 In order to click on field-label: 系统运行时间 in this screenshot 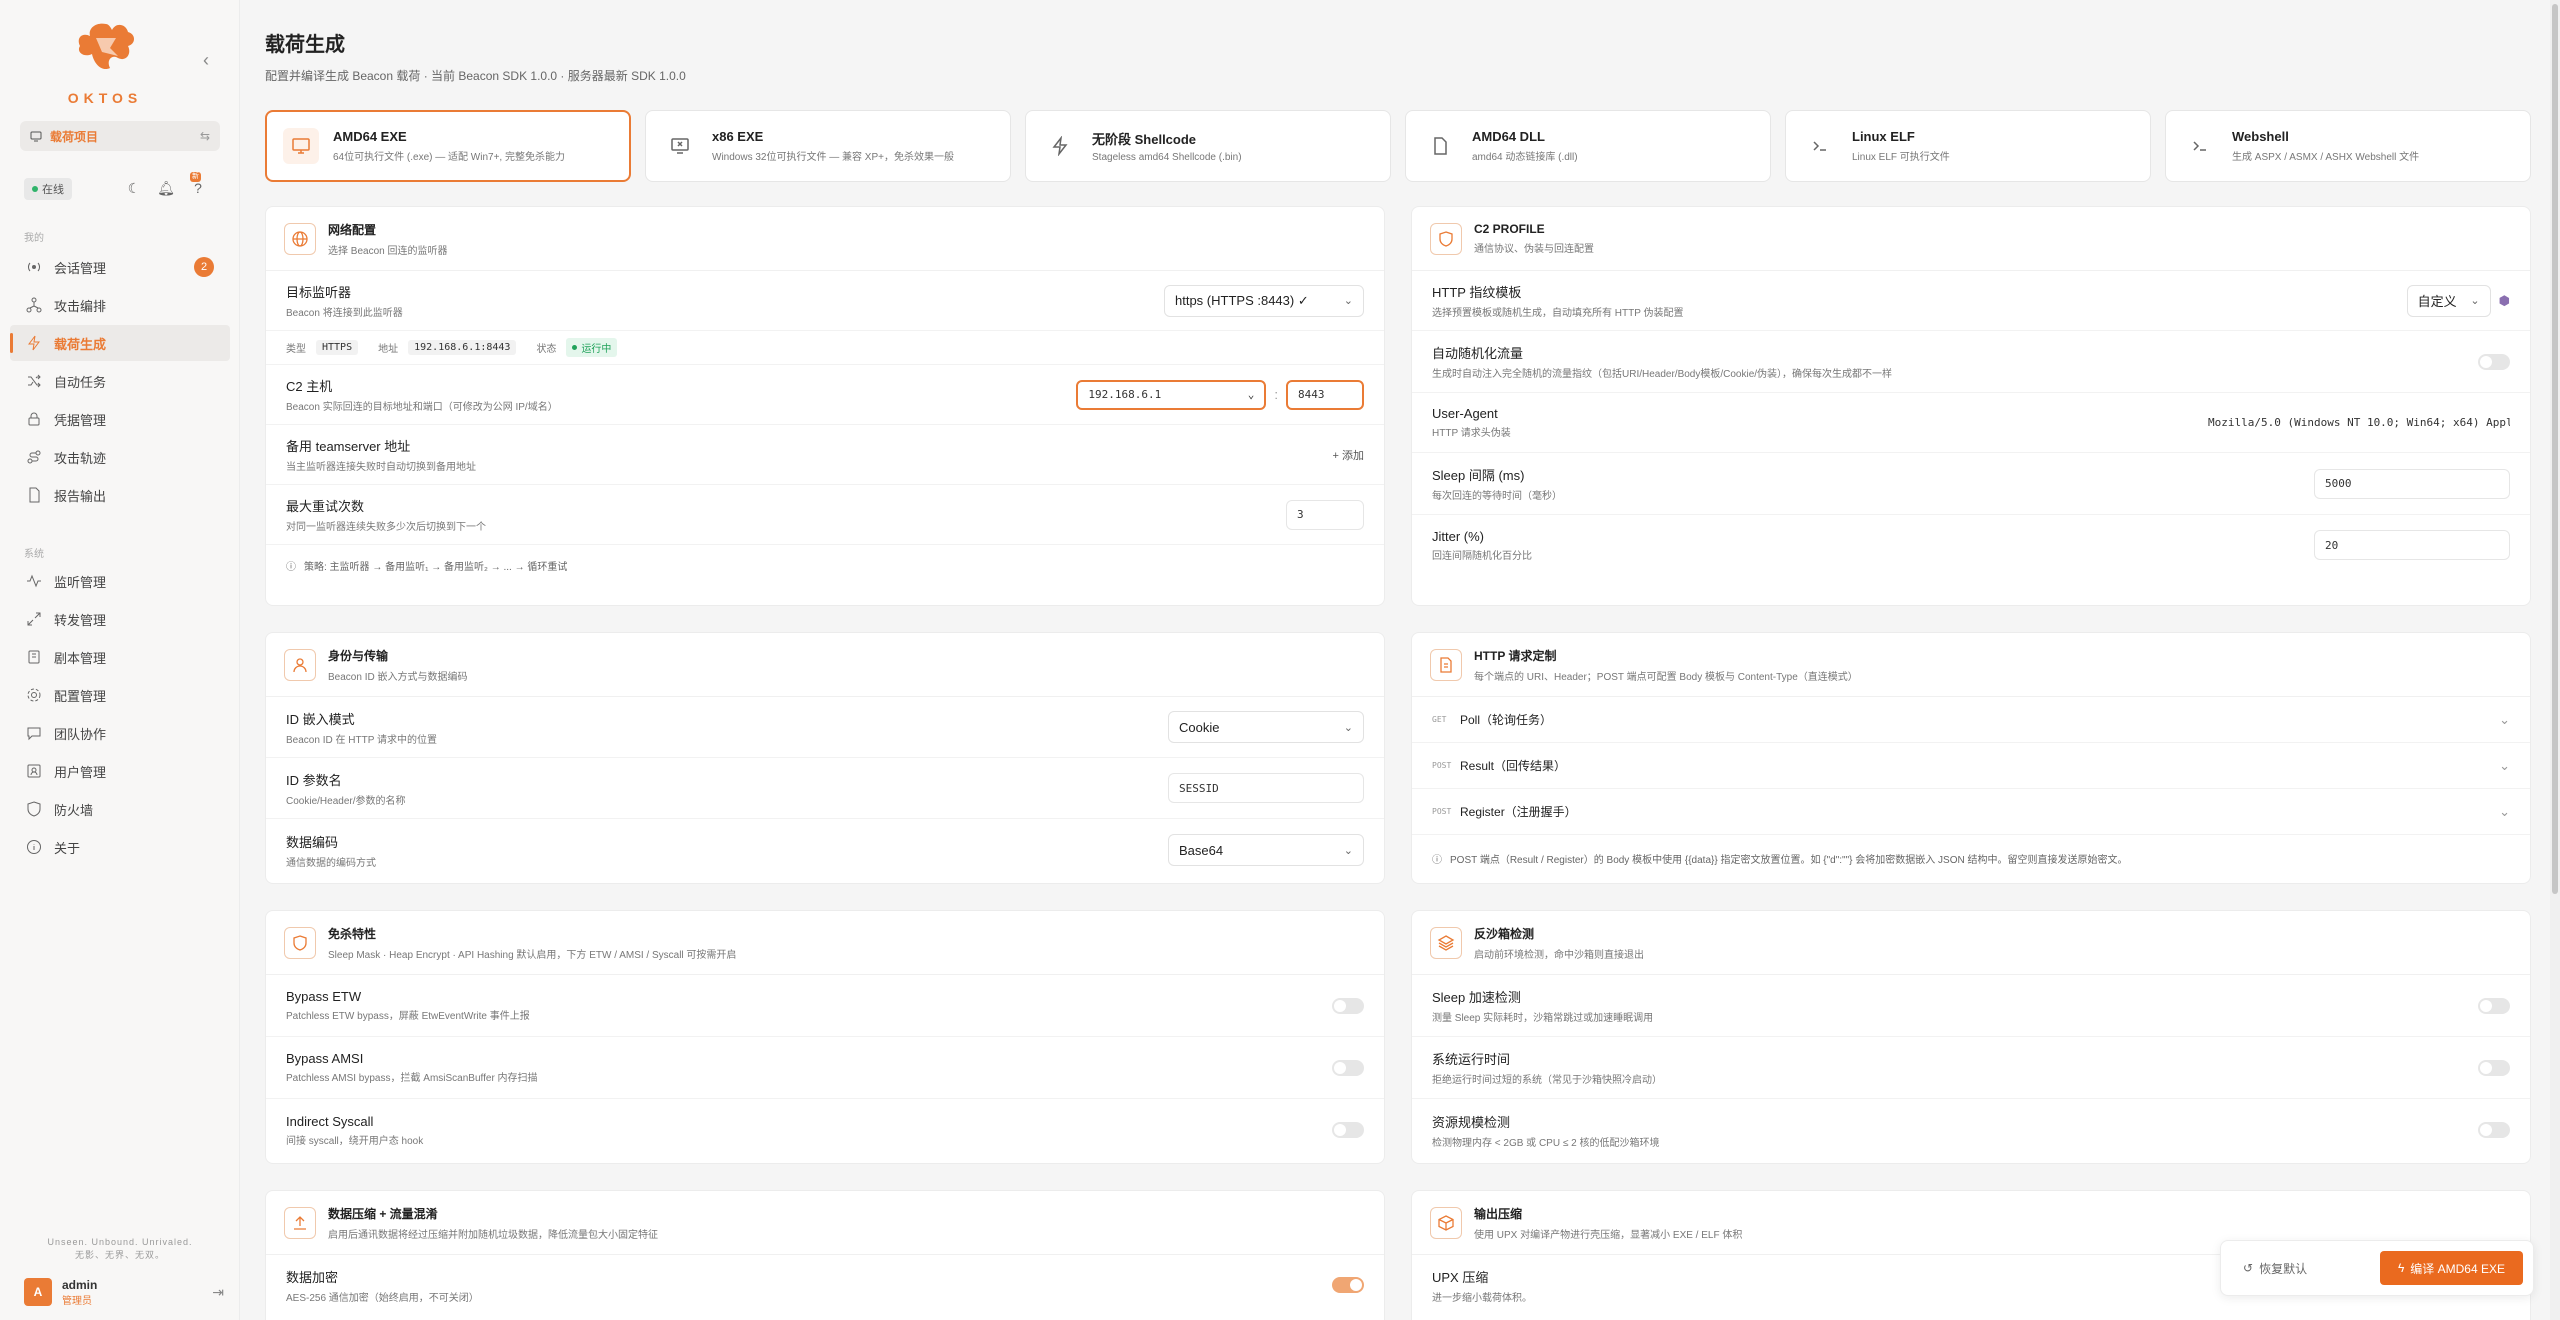, I will do `click(1471, 1059)`.